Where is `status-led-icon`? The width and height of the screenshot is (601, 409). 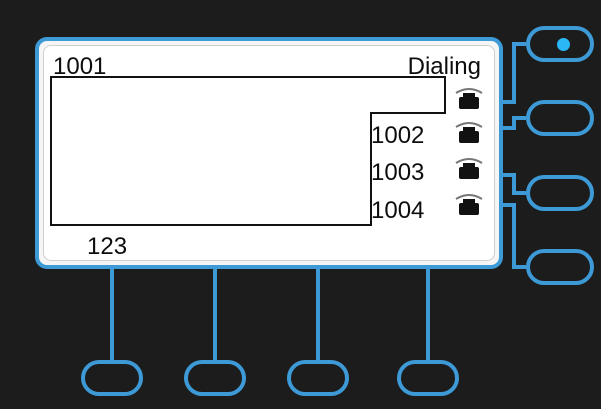 status-led-icon is located at coordinates (563, 44).